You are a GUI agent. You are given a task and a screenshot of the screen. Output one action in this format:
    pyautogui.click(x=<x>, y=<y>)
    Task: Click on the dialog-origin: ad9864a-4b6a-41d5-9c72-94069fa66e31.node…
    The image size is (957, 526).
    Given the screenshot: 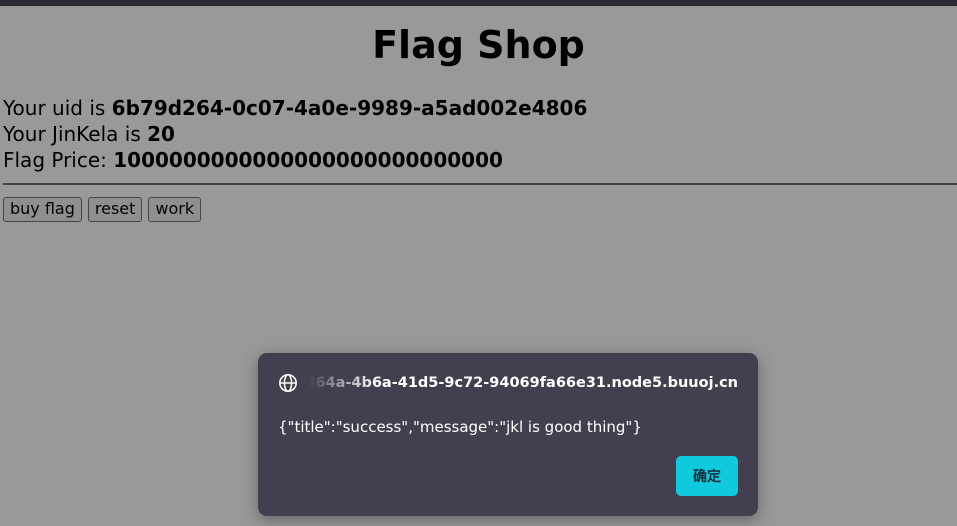 What is the action you would take?
    pyautogui.click(x=523, y=383)
    